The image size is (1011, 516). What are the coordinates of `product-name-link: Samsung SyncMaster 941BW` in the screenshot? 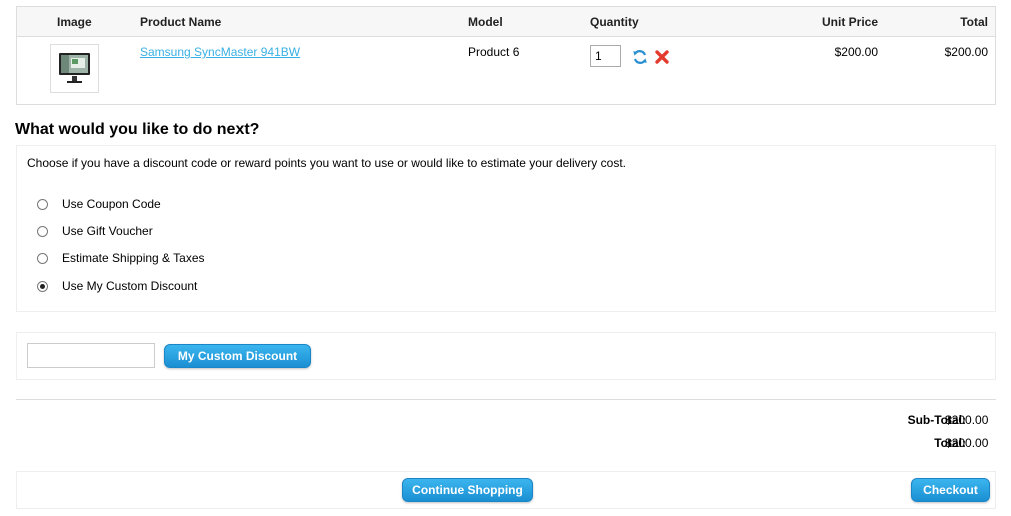 It's located at (220, 52).